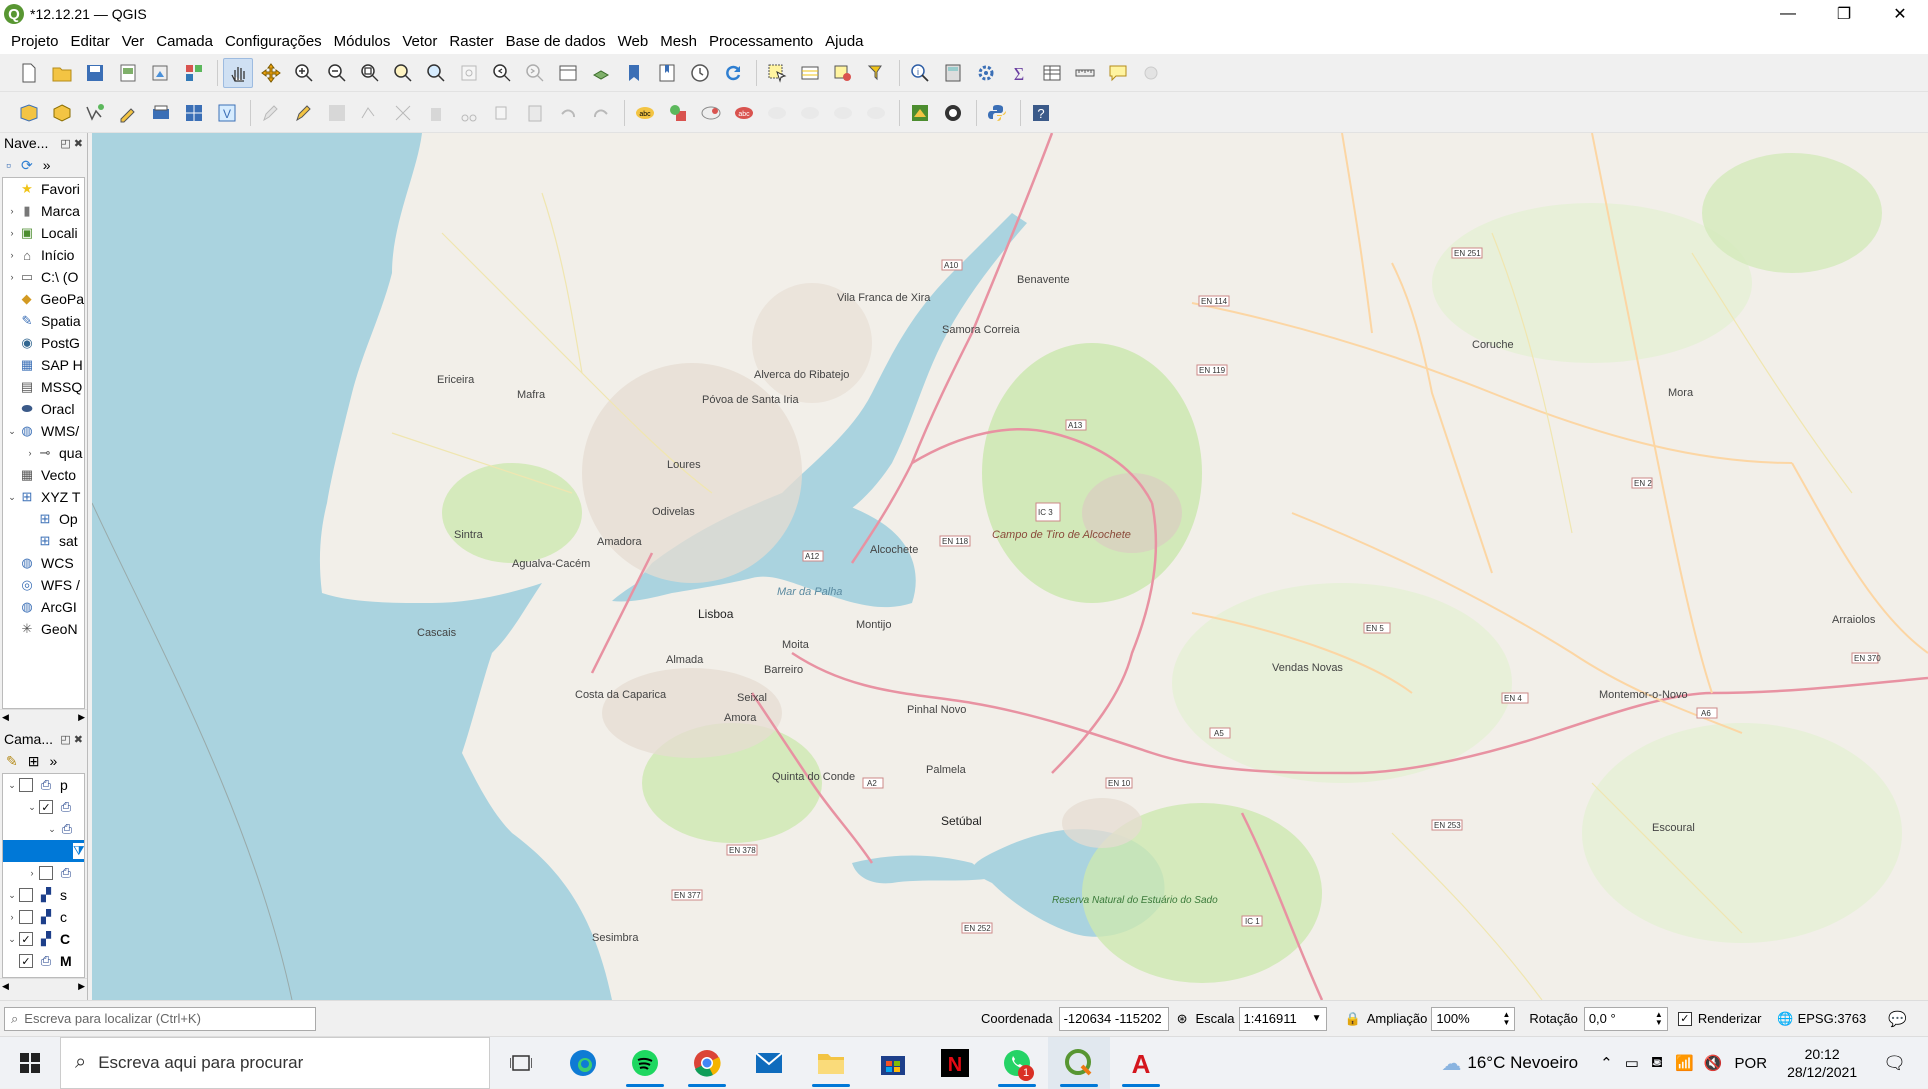 The width and height of the screenshot is (1928, 1089). Describe the element at coordinates (95, 73) in the screenshot. I see `save-project-button` at that location.